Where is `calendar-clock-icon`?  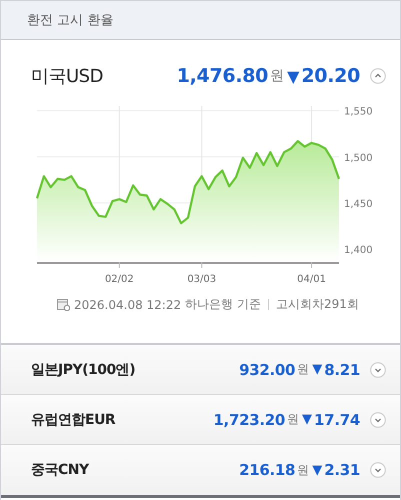
calendar-clock-icon is located at coordinates (63, 304).